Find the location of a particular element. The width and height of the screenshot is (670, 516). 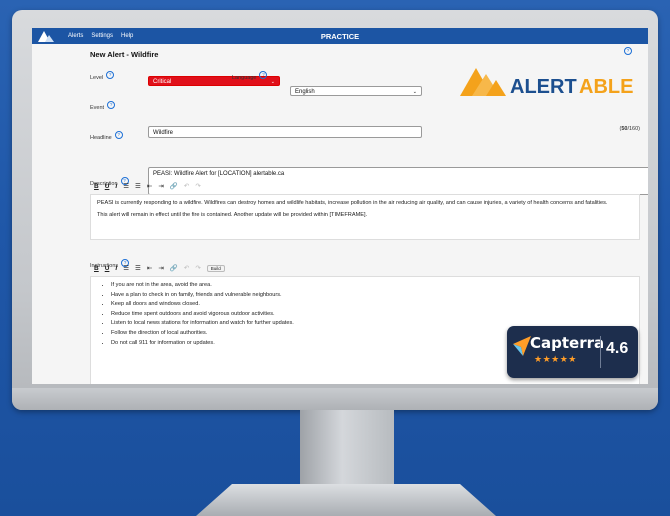

level-help-icon: ? is located at coordinates (110, 74).